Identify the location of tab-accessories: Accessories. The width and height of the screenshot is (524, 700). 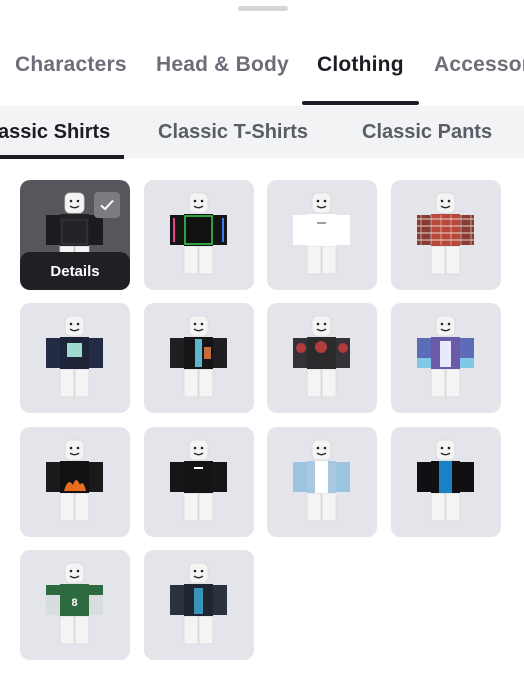
(479, 65).